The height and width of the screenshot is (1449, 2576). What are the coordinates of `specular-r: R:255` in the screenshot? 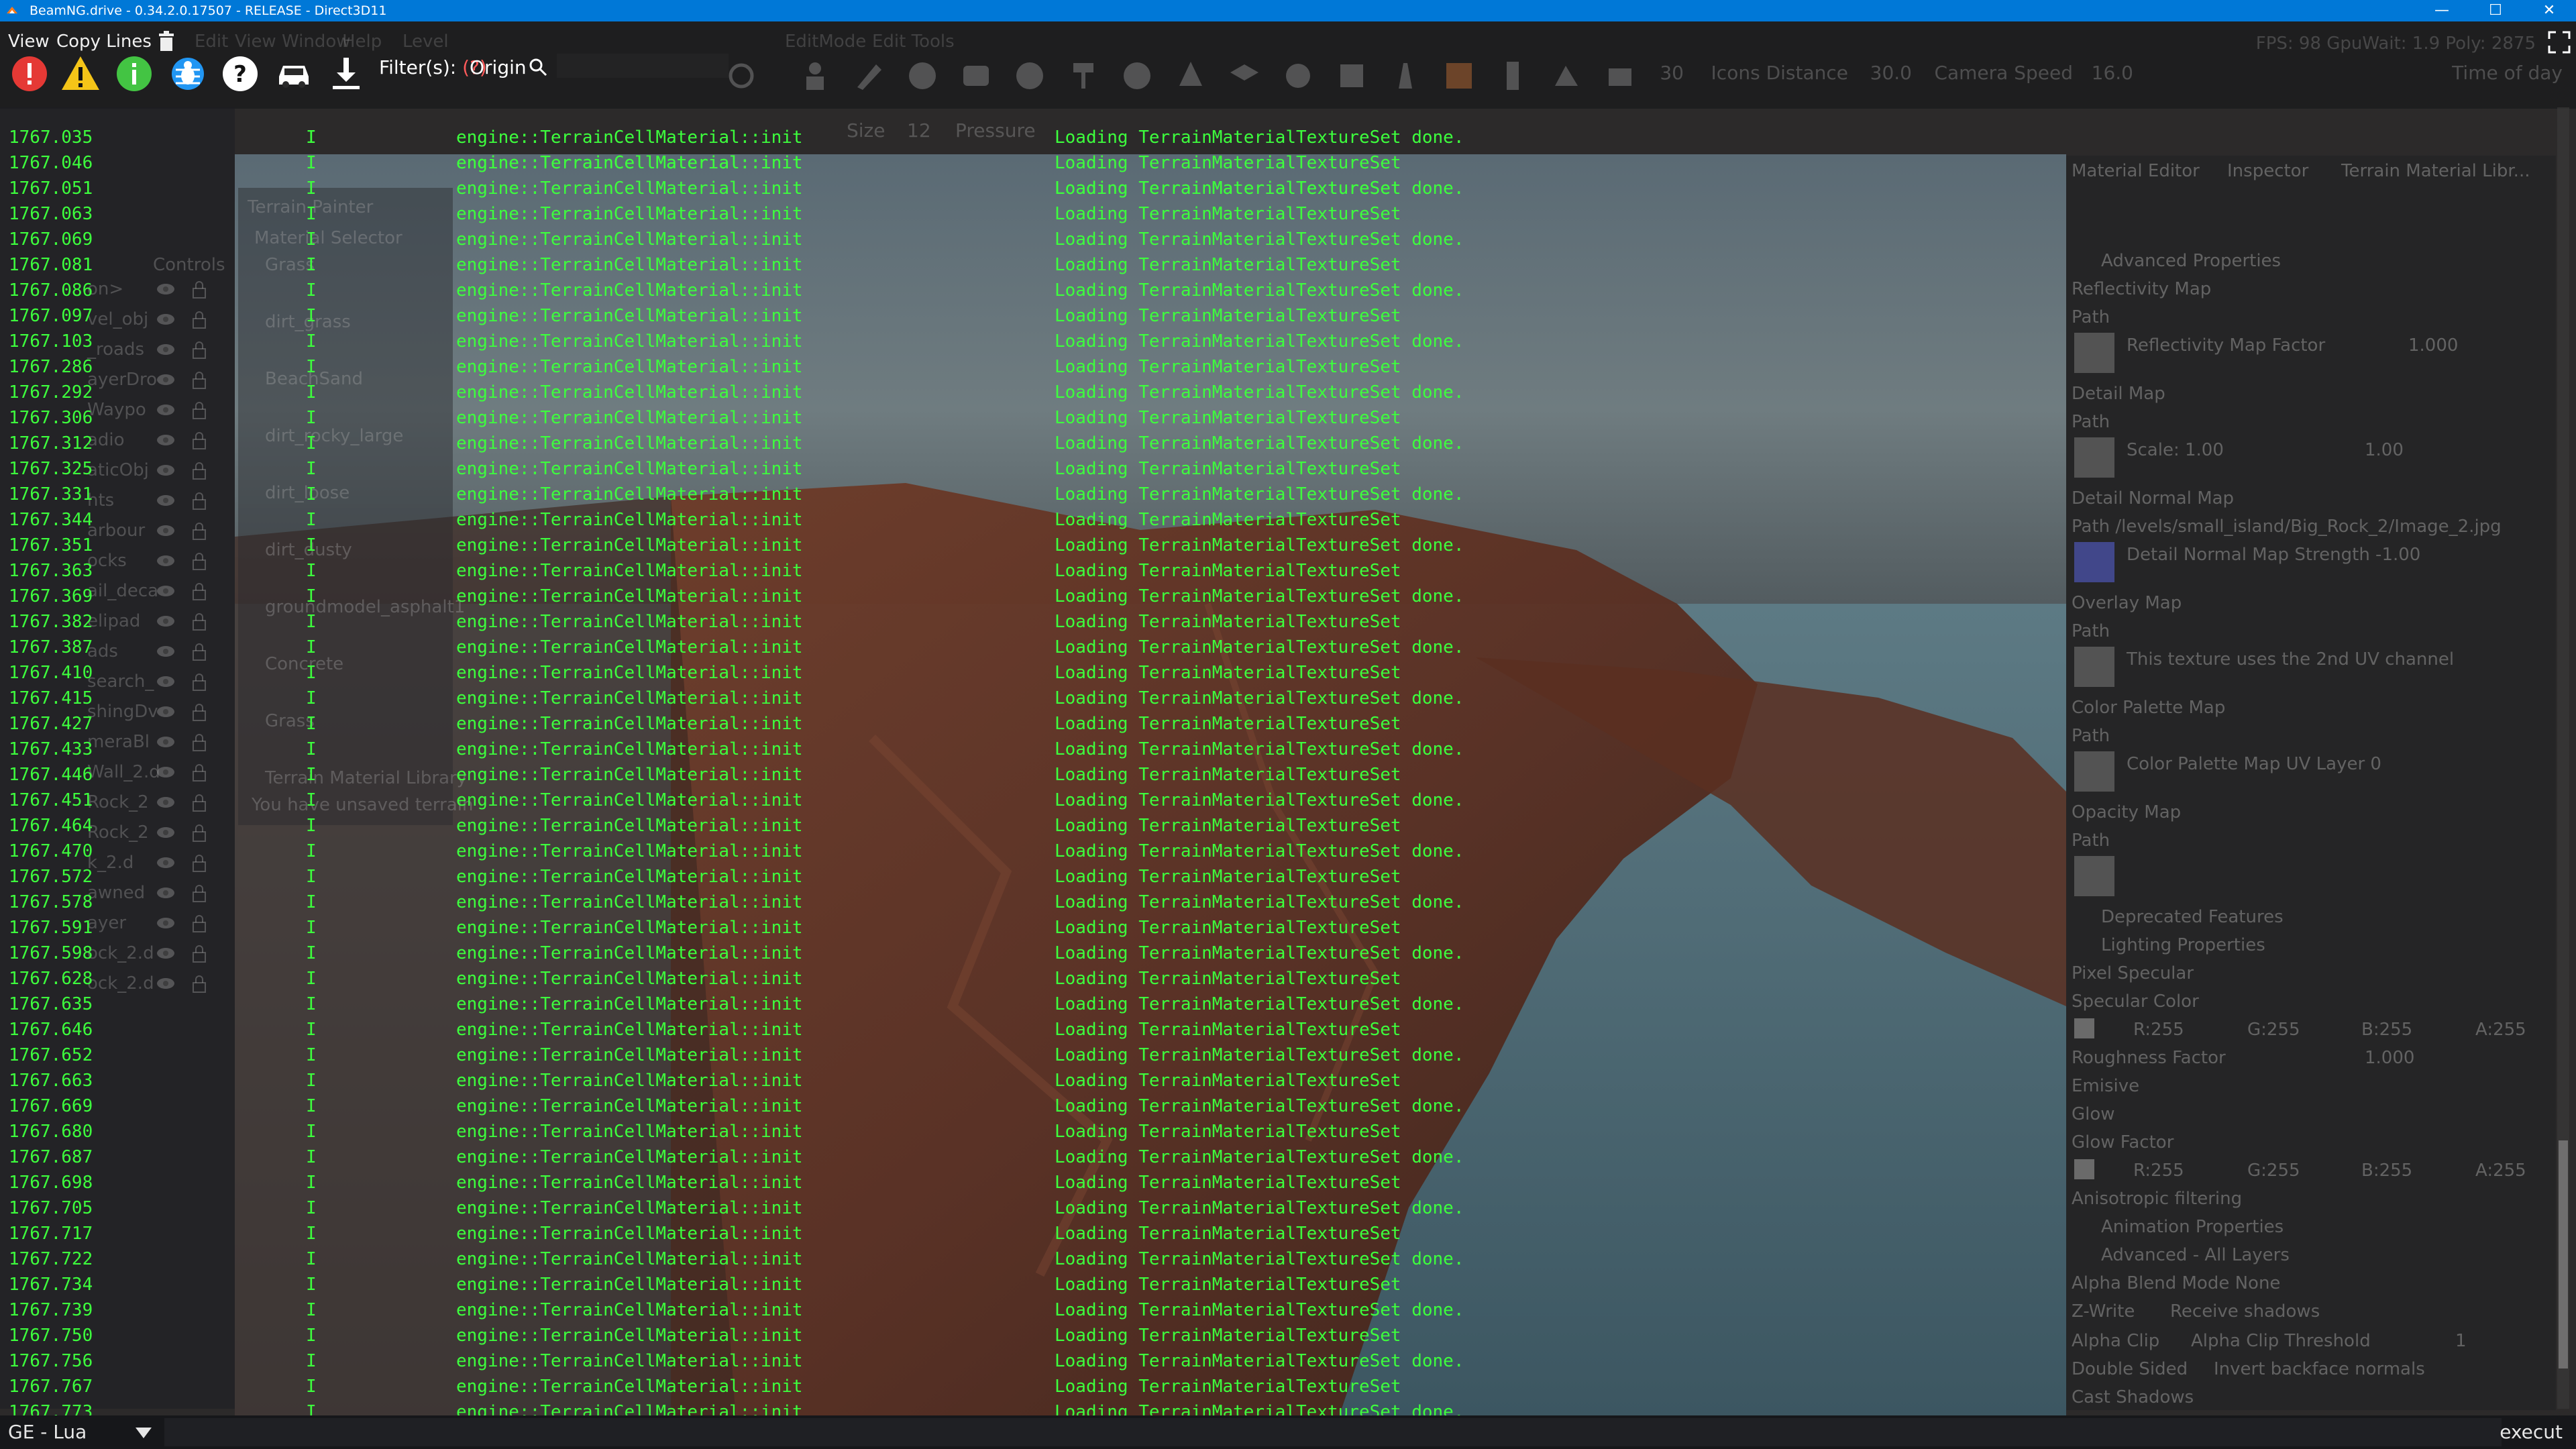 It's located at (2158, 1030).